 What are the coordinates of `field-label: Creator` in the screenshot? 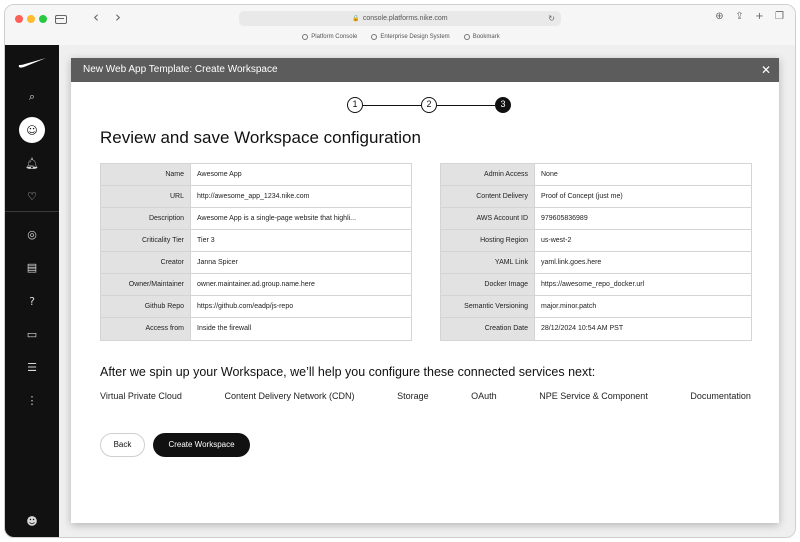 It's located at (146, 262).